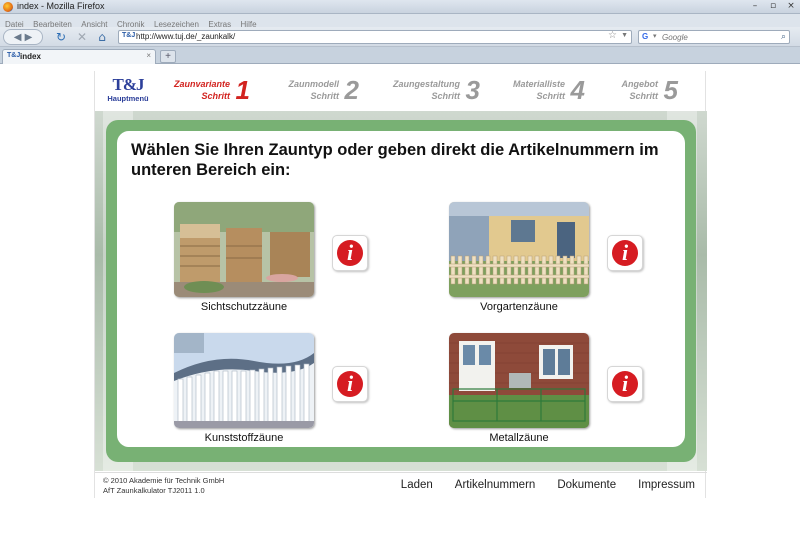  I want to click on step-1-zaunvariante: Zaunvariante Schritt 1, so click(211, 91).